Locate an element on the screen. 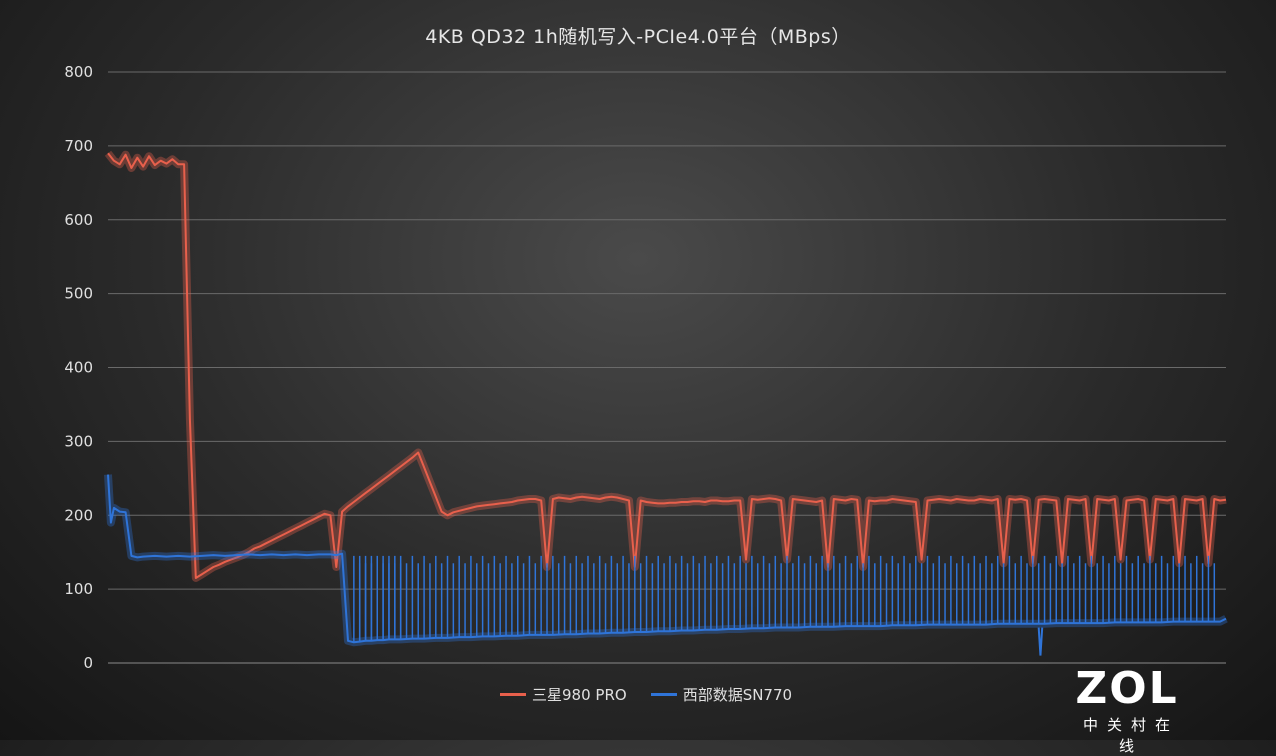 Image resolution: width=1276 pixels, height=756 pixels. y-axis-tick-labels: 0 100 200 300 400 500 600 700 800 is located at coordinates (78, 367).